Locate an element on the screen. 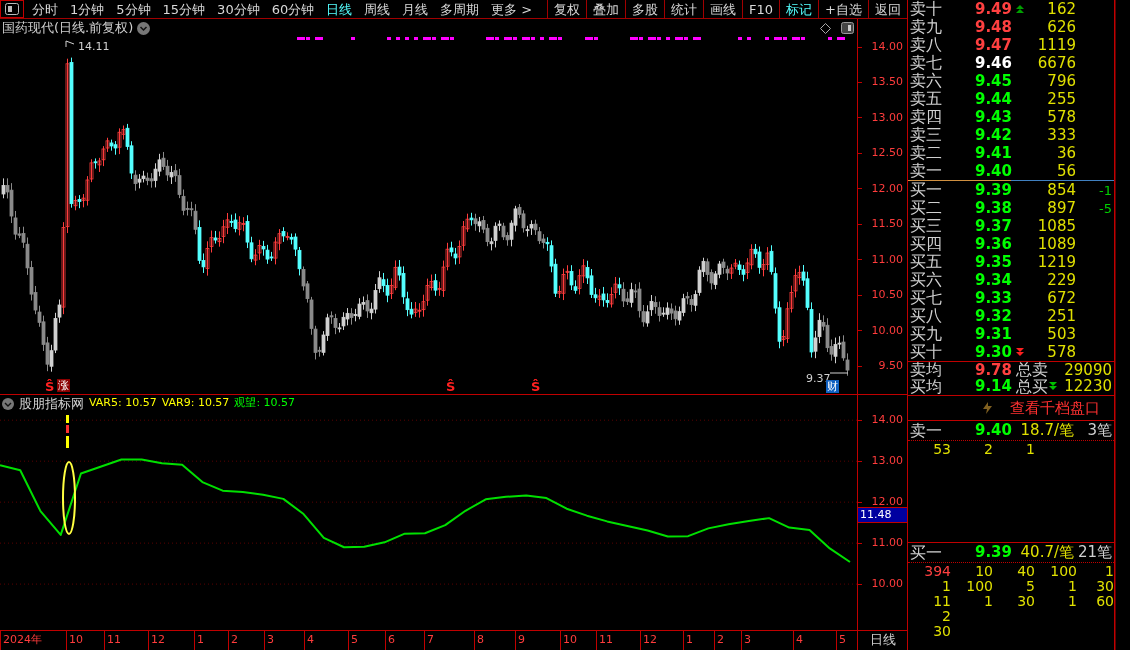 This screenshot has height=650, width=1130. toolbar-tab: 30分钟 is located at coordinates (238, 9).